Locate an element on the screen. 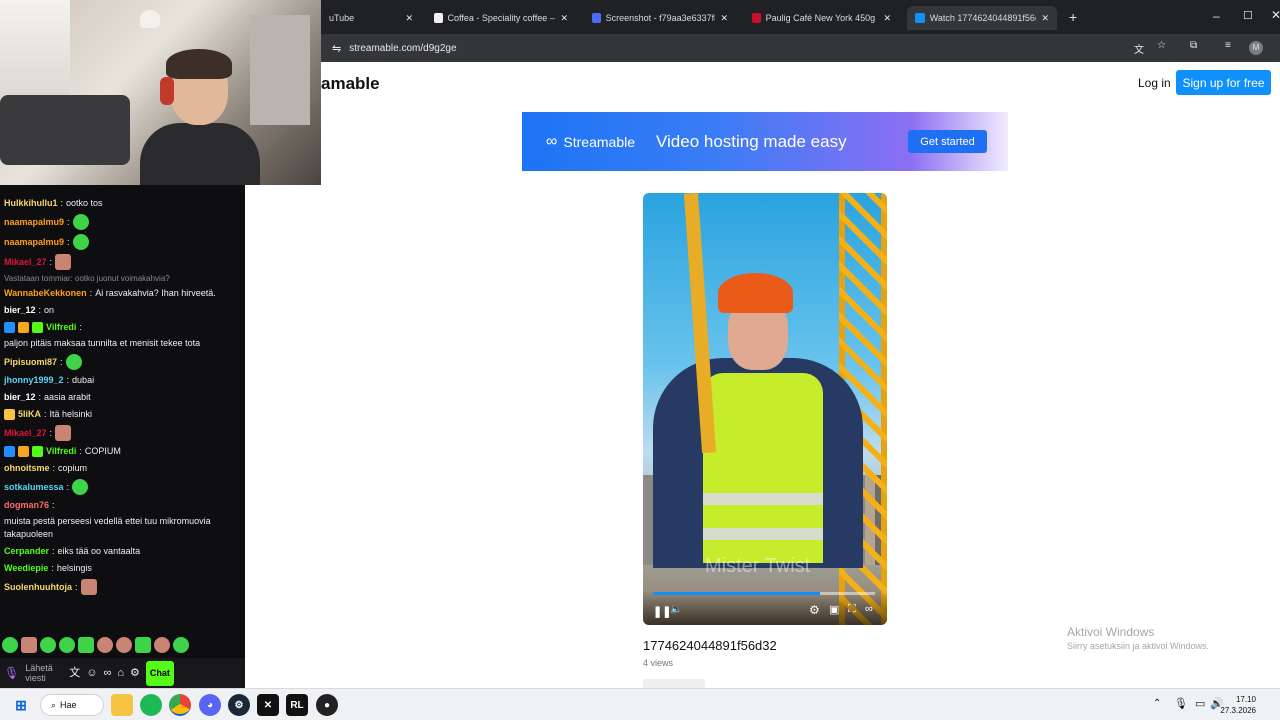  chat-username: Hulkkihullu1 is located at coordinates (31, 203).